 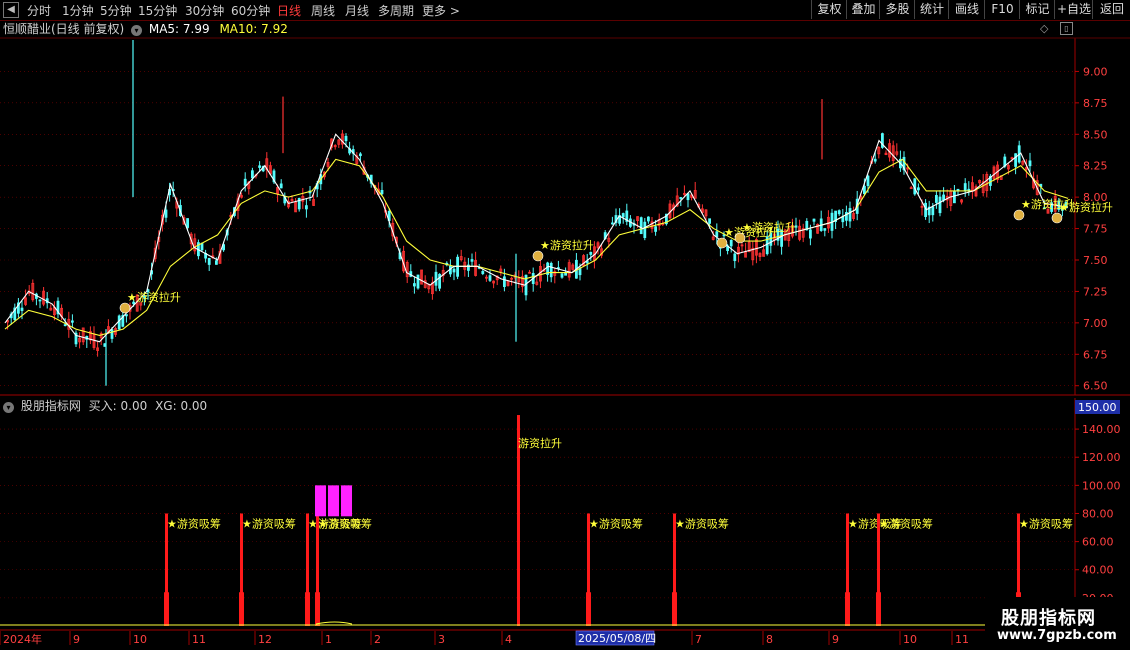 What do you see at coordinates (769, 639) in the screenshot?
I see `x-axis-label: 8` at bounding box center [769, 639].